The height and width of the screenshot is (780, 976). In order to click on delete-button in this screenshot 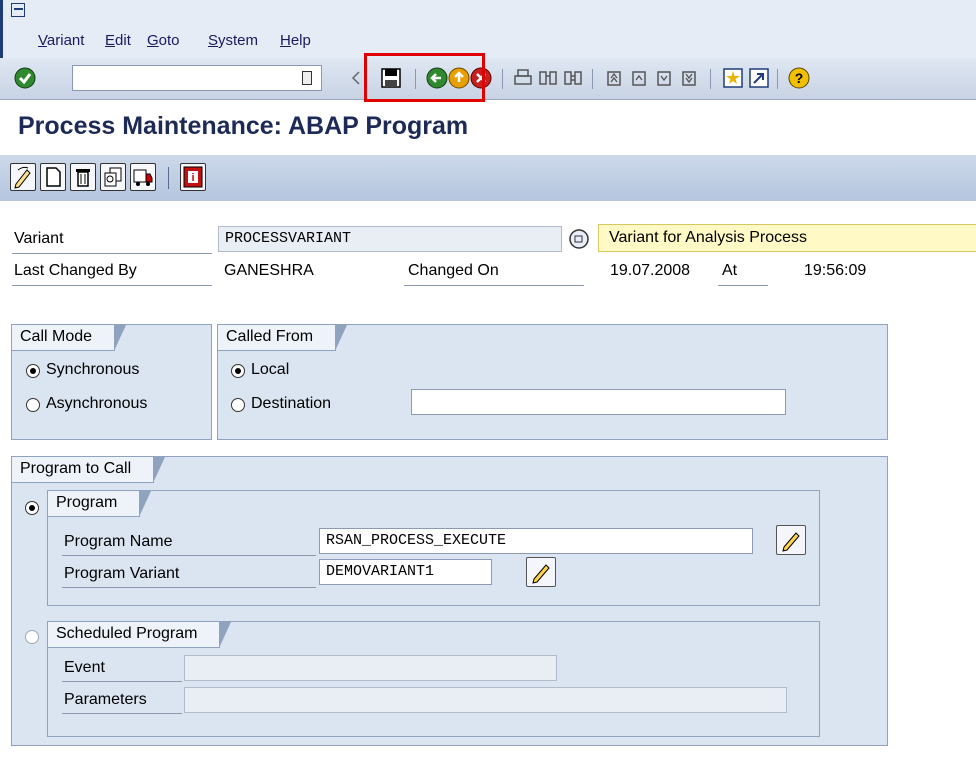, I will do `click(83, 177)`.